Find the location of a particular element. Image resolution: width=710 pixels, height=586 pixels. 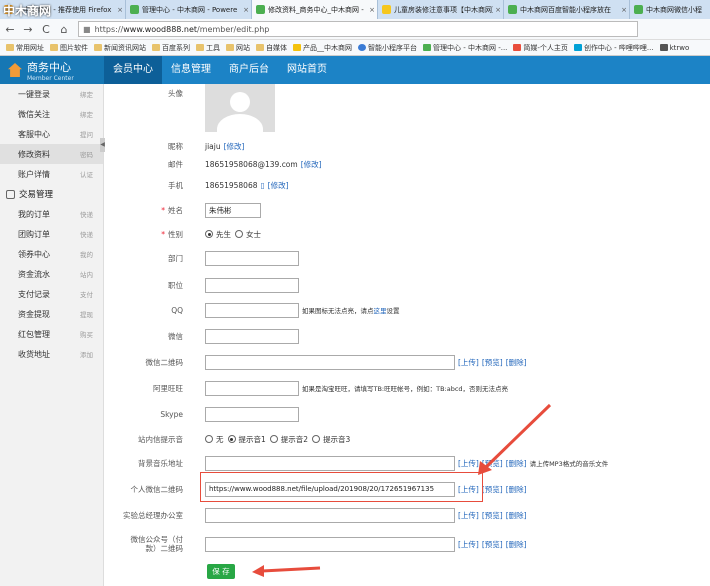

dept-input is located at coordinates (252, 258).